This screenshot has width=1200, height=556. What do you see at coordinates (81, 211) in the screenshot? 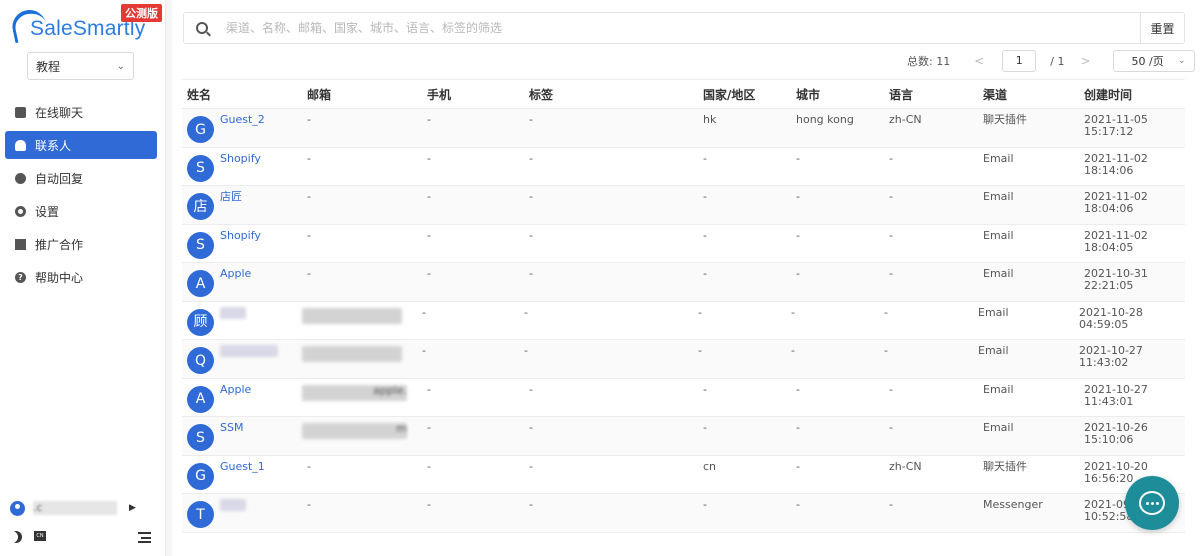
I see `sidebar-item-settings: 设置` at bounding box center [81, 211].